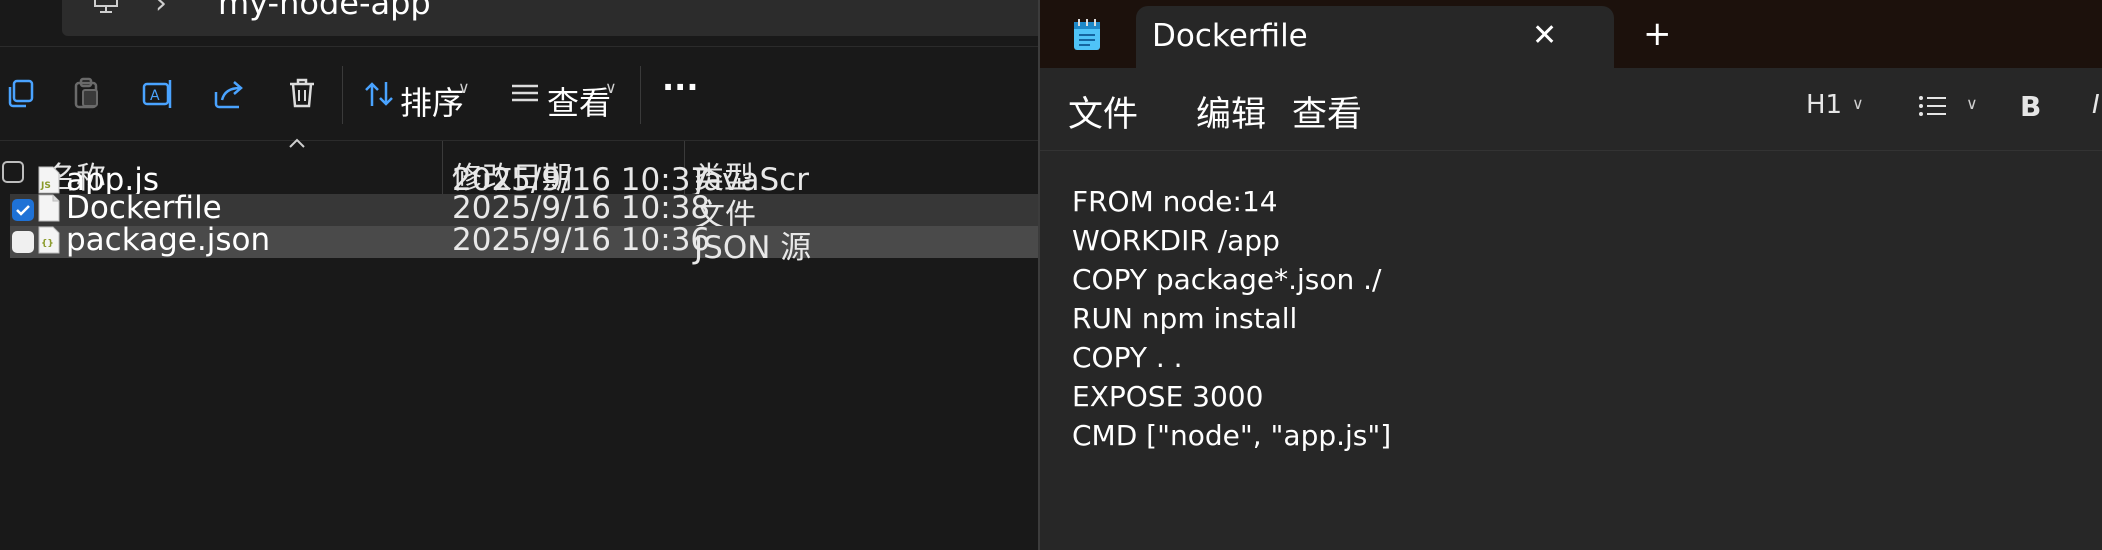 The height and width of the screenshot is (550, 2102). Describe the element at coordinates (168, 240) in the screenshot. I see `file-name: package.json` at that location.